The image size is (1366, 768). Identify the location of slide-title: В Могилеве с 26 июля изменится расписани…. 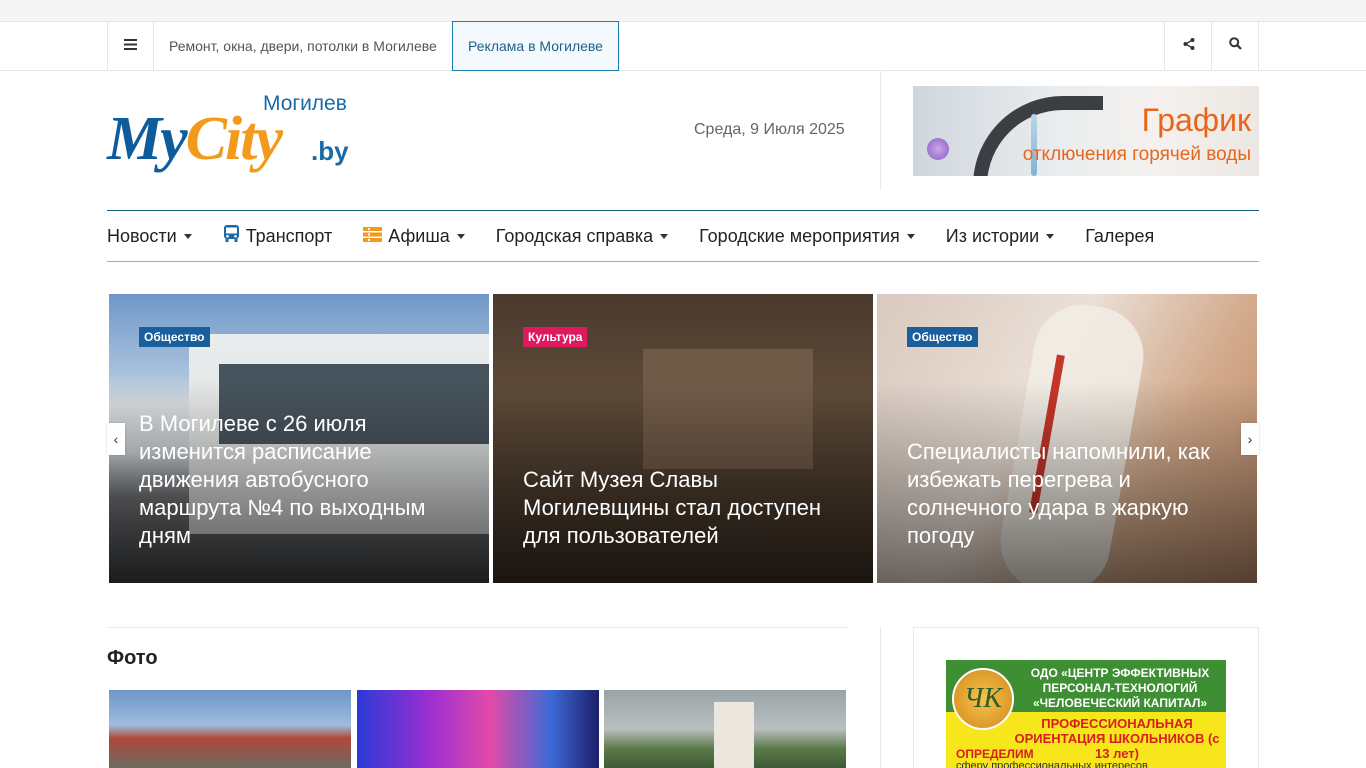
(304, 480).